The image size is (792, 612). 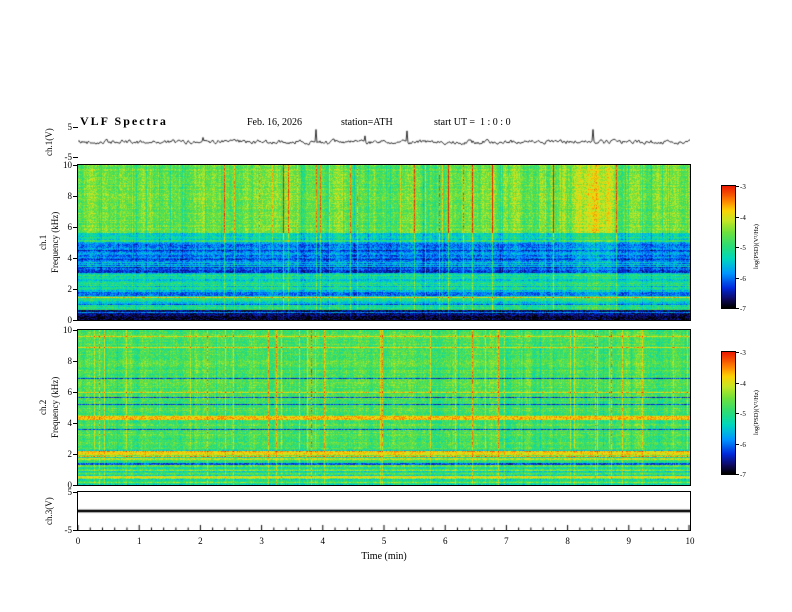 What do you see at coordinates (629, 541) in the screenshot?
I see `tick-label: 9` at bounding box center [629, 541].